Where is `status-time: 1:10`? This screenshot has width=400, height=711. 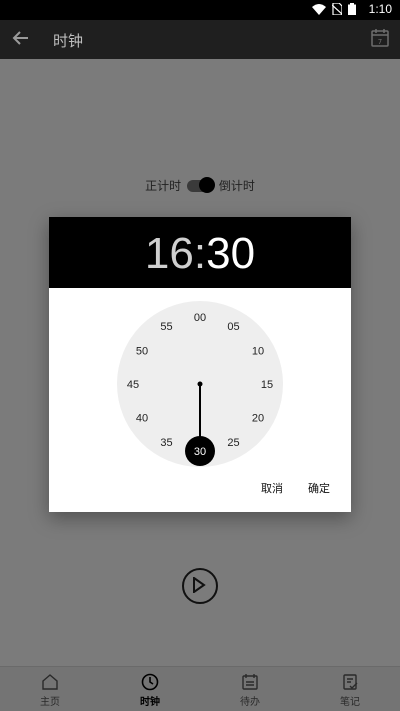
status-time: 1:10 is located at coordinates (380, 9).